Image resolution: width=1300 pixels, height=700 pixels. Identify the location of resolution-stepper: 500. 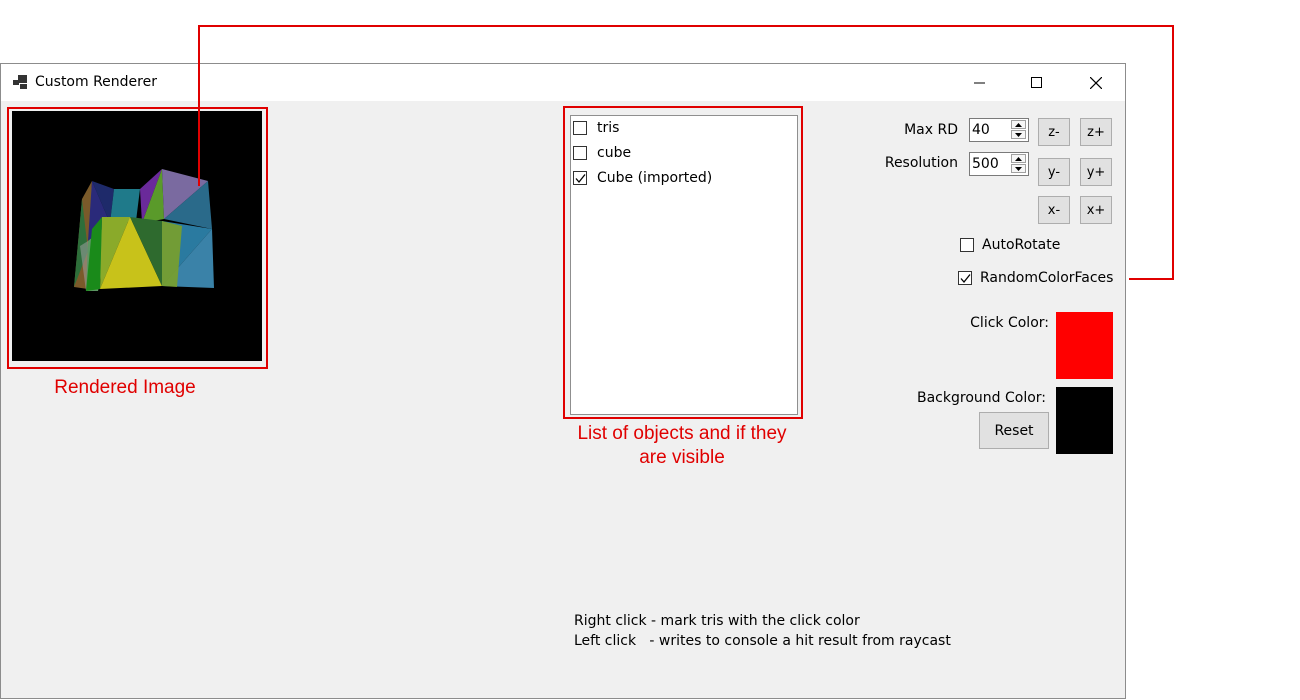
(999, 164).